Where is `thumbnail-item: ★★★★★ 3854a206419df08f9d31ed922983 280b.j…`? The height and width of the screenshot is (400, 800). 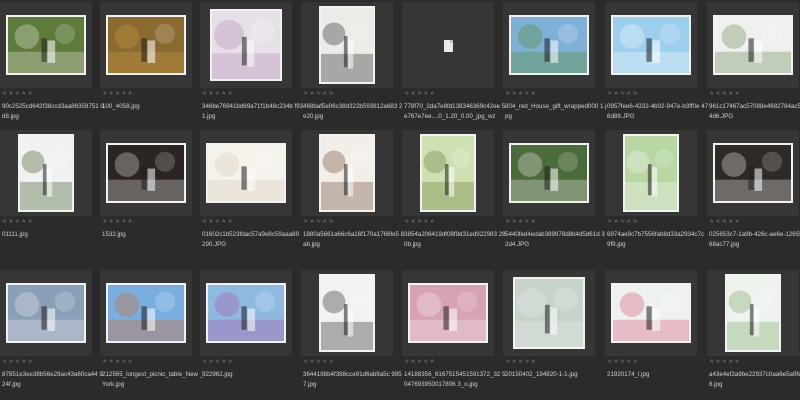
thumbnail-item: ★★★★★ 3854a206419df08f9d31ed922983 280b.j… is located at coordinates (454, 194).